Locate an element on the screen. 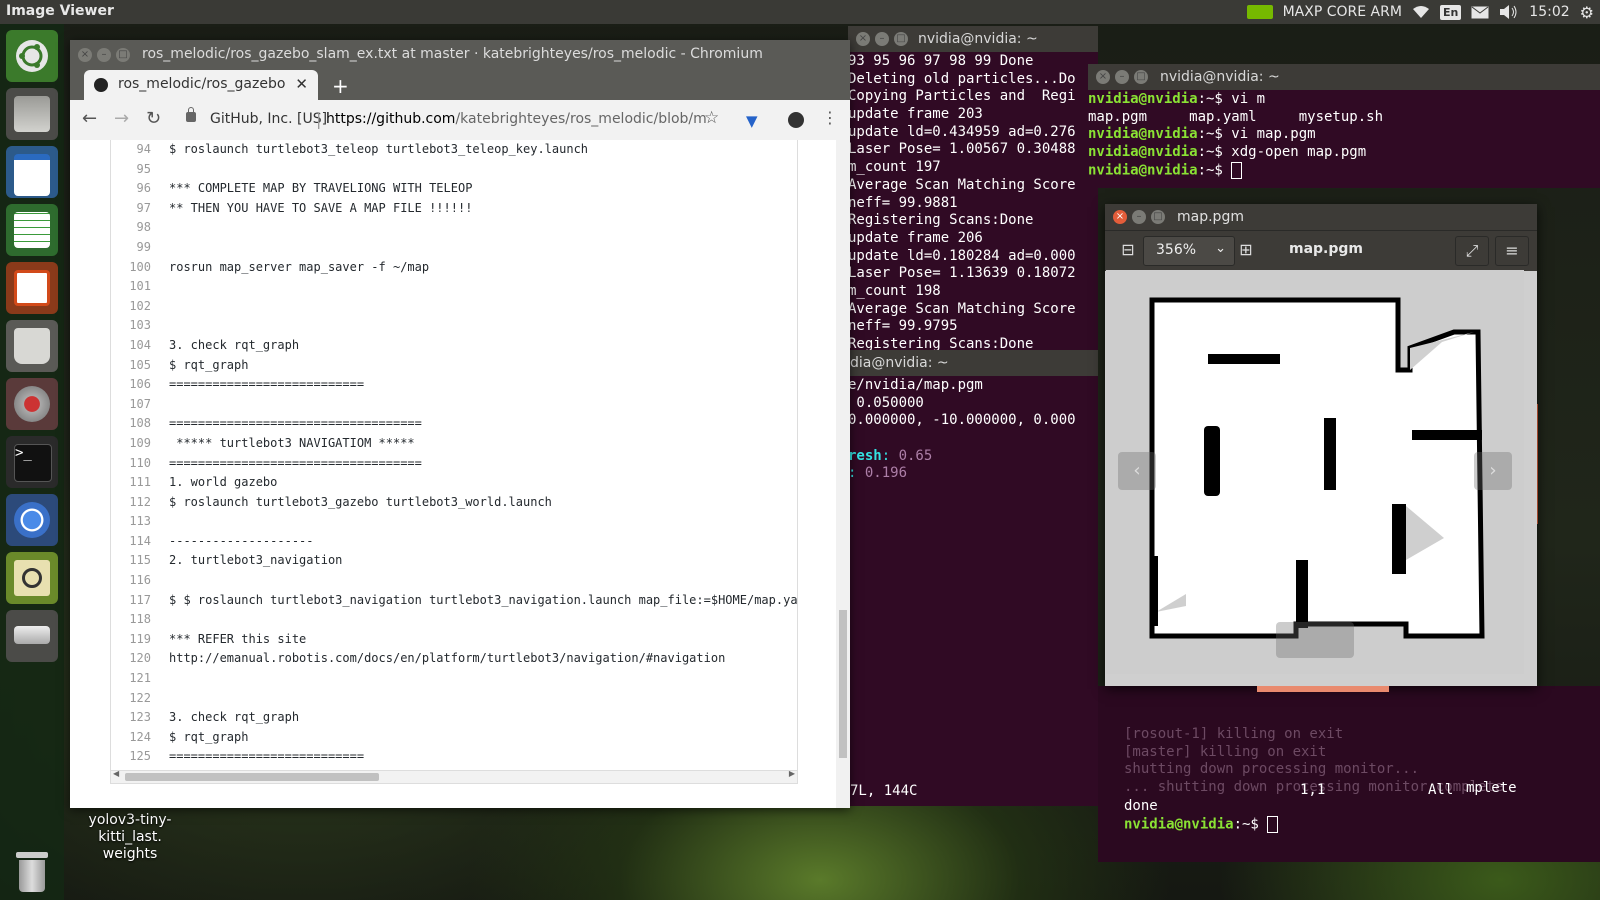 This screenshot has width=1600, height=900. clock: 15:02 is located at coordinates (1549, 12).